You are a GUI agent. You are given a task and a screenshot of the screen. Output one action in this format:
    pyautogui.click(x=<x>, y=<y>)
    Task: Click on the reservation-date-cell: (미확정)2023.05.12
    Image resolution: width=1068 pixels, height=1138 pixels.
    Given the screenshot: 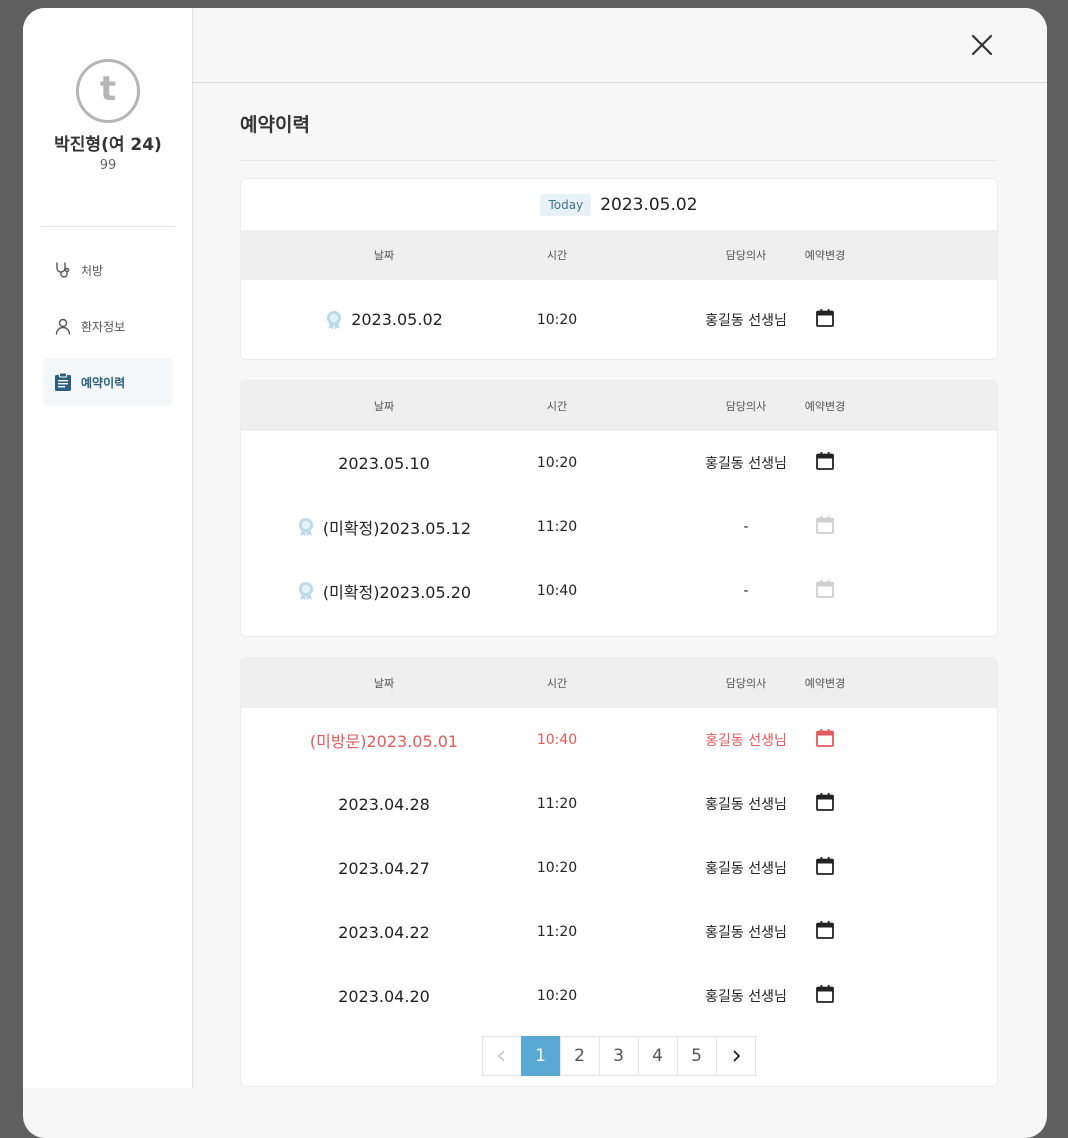 What is the action you would take?
    pyautogui.click(x=384, y=527)
    